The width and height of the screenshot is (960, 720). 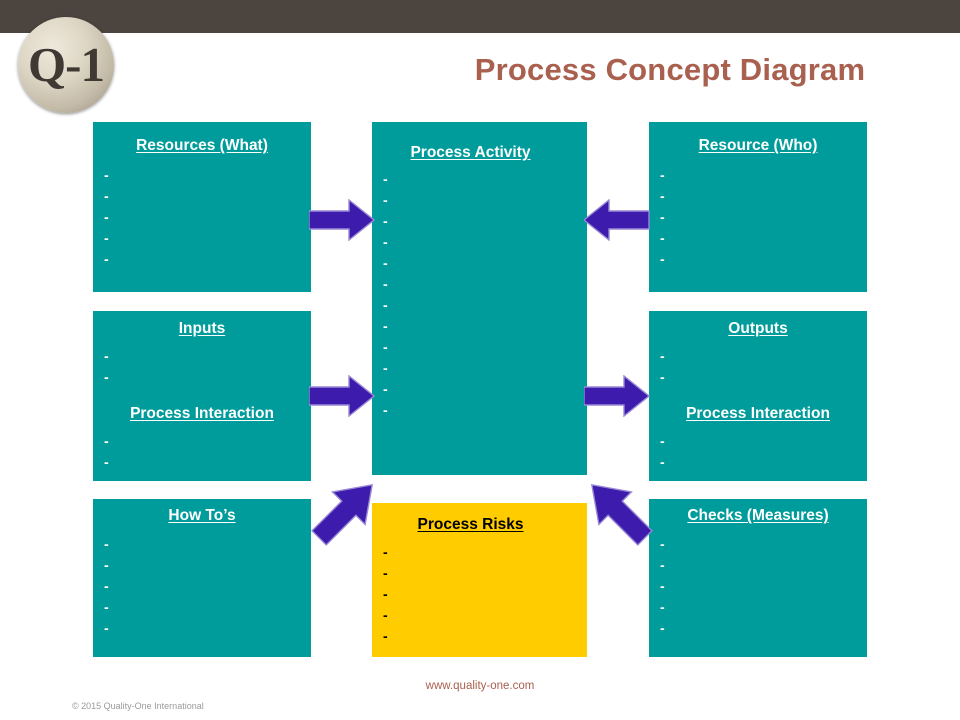 What do you see at coordinates (470, 524) in the screenshot?
I see `box-process-risks-heading: Process Risks` at bounding box center [470, 524].